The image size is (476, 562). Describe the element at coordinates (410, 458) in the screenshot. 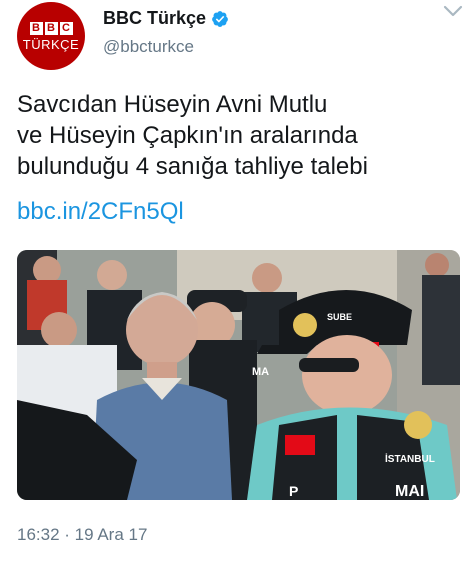

I see `photo-city-text: İSTANBUL` at that location.